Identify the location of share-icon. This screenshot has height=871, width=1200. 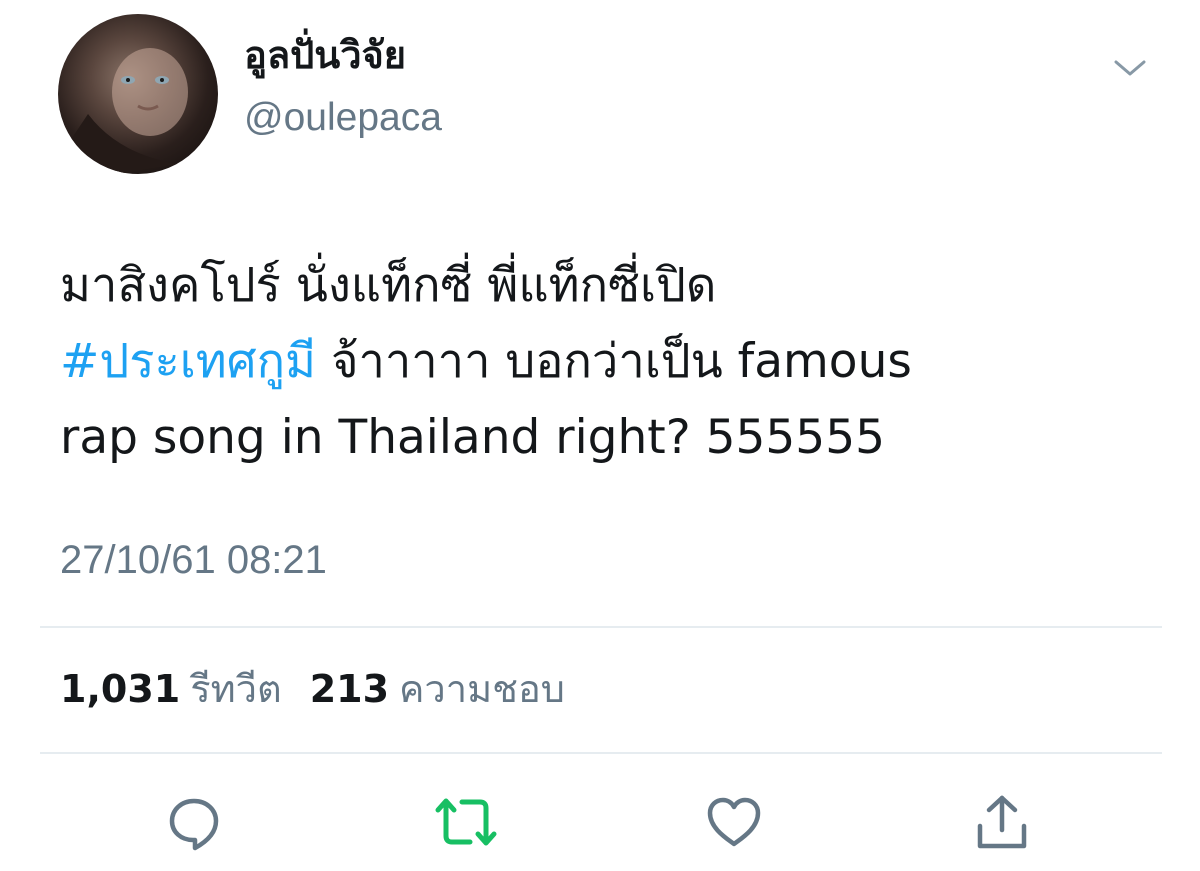
(1002, 822).